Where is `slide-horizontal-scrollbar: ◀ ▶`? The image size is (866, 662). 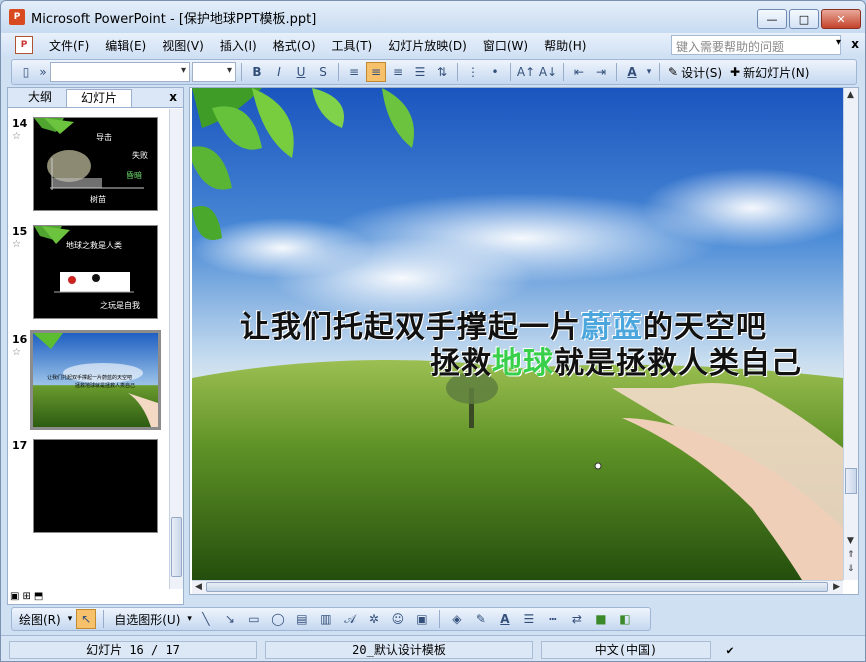
slide-horizontal-scrollbar: ◀ ▶ is located at coordinates (517, 587).